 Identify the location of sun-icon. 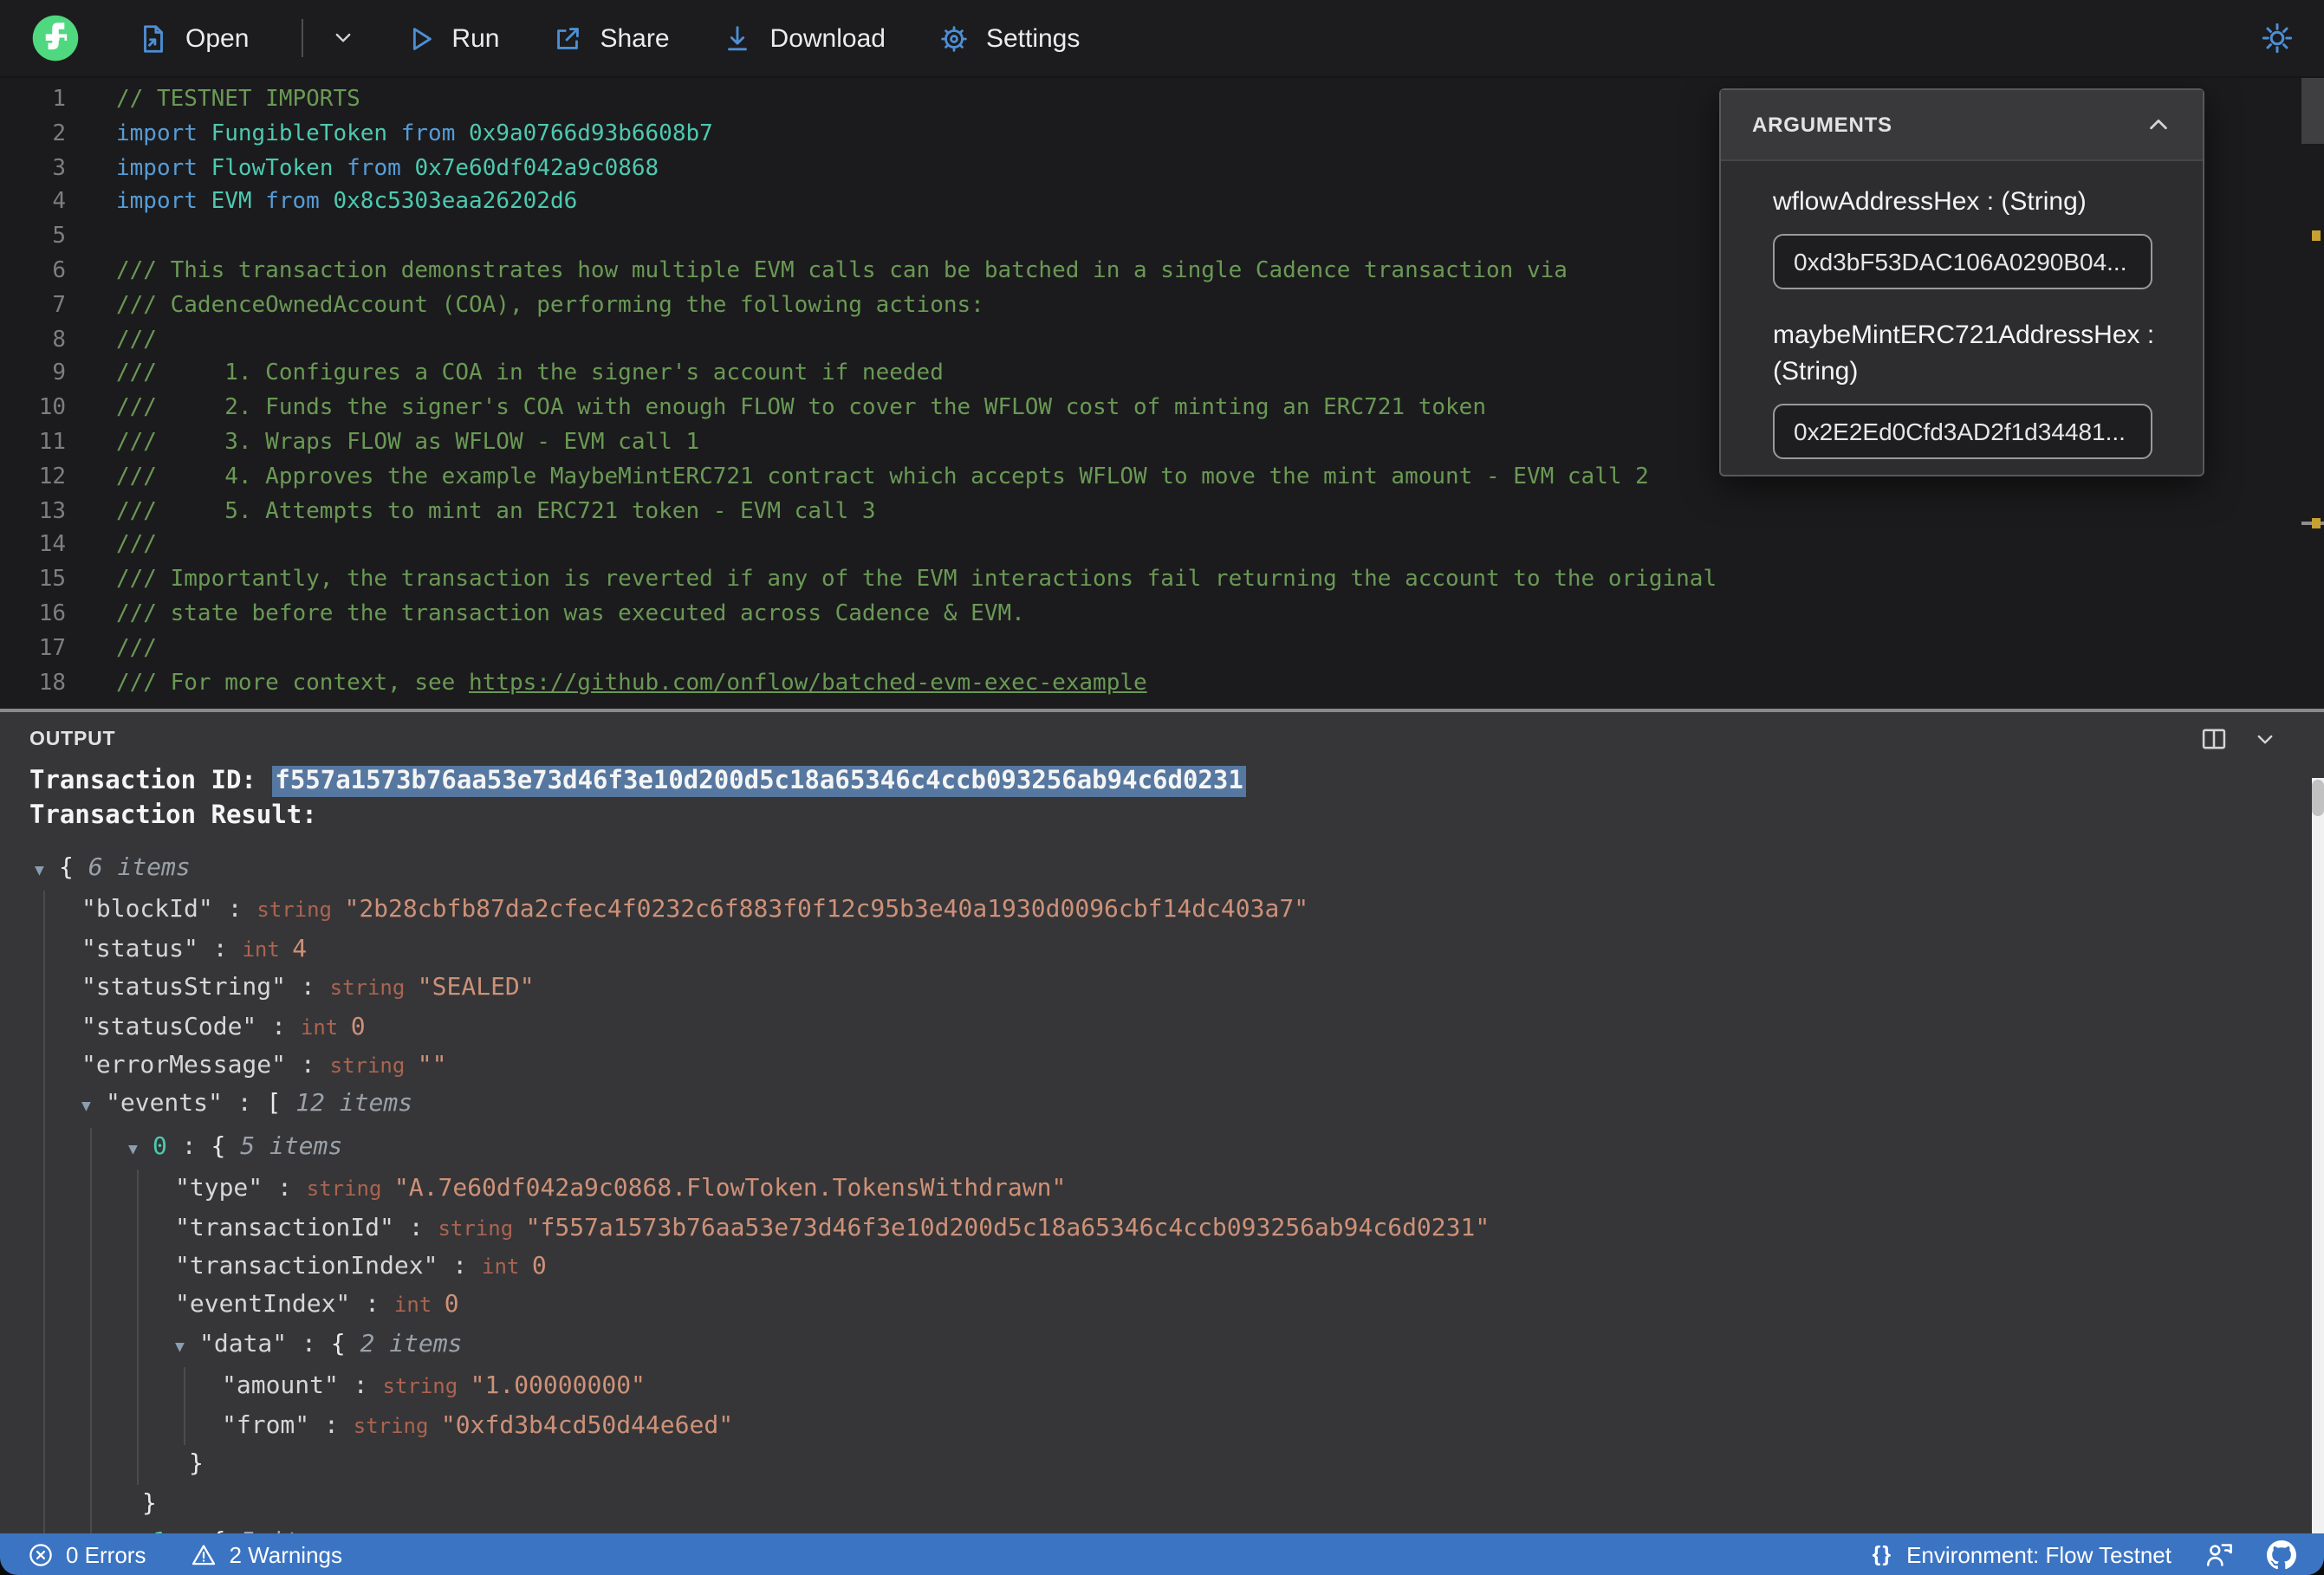
(2277, 39).